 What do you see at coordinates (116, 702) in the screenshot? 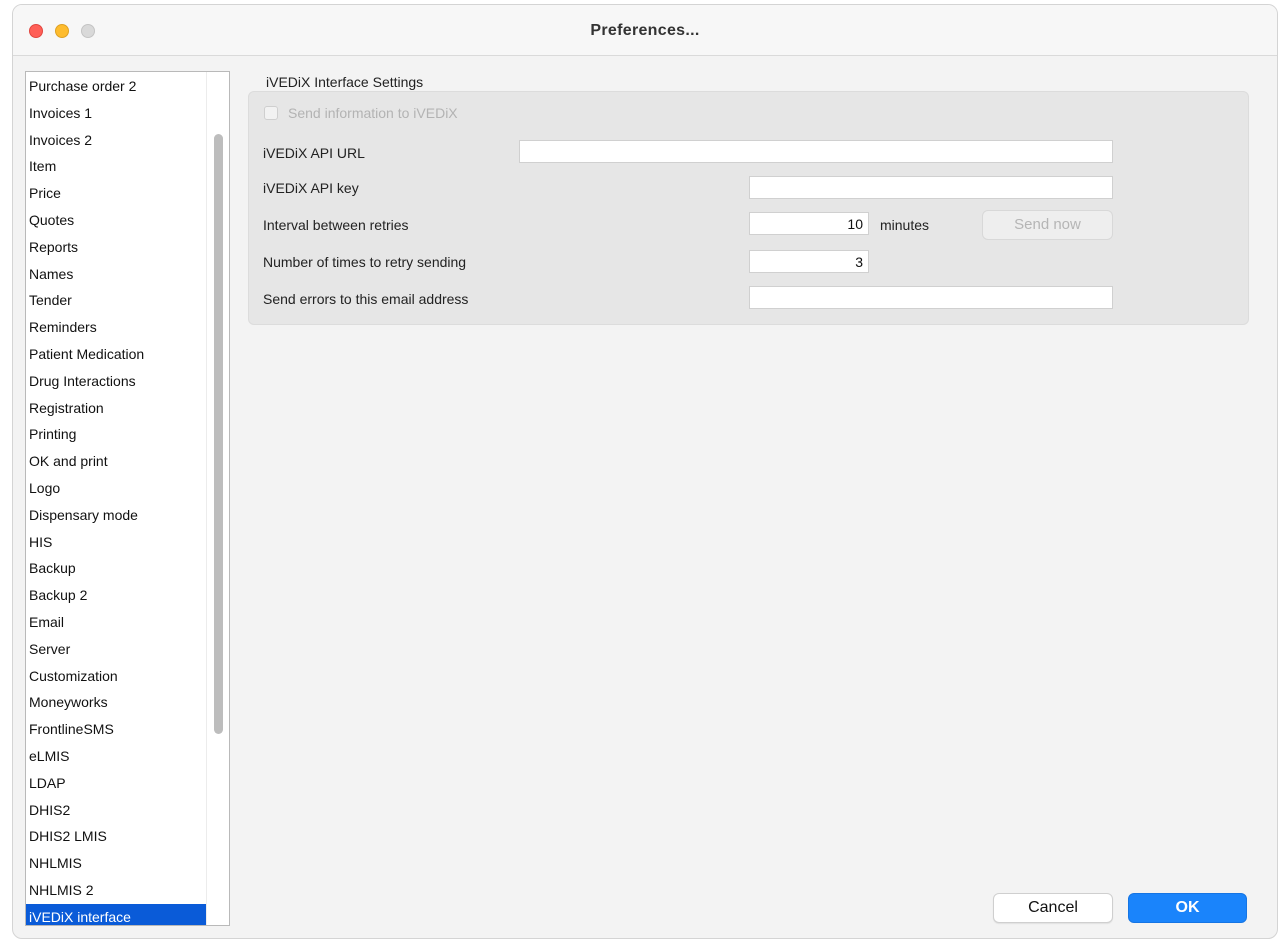
I see `sidebar-item: Moneyworks` at bounding box center [116, 702].